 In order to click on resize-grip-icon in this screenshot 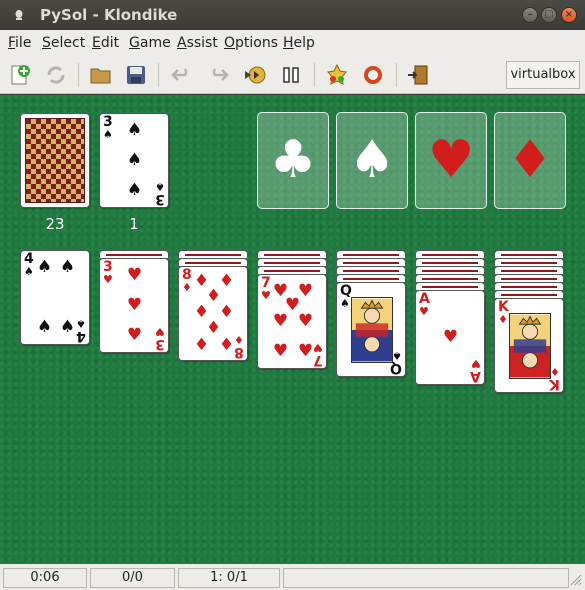, I will do `click(576, 580)`.